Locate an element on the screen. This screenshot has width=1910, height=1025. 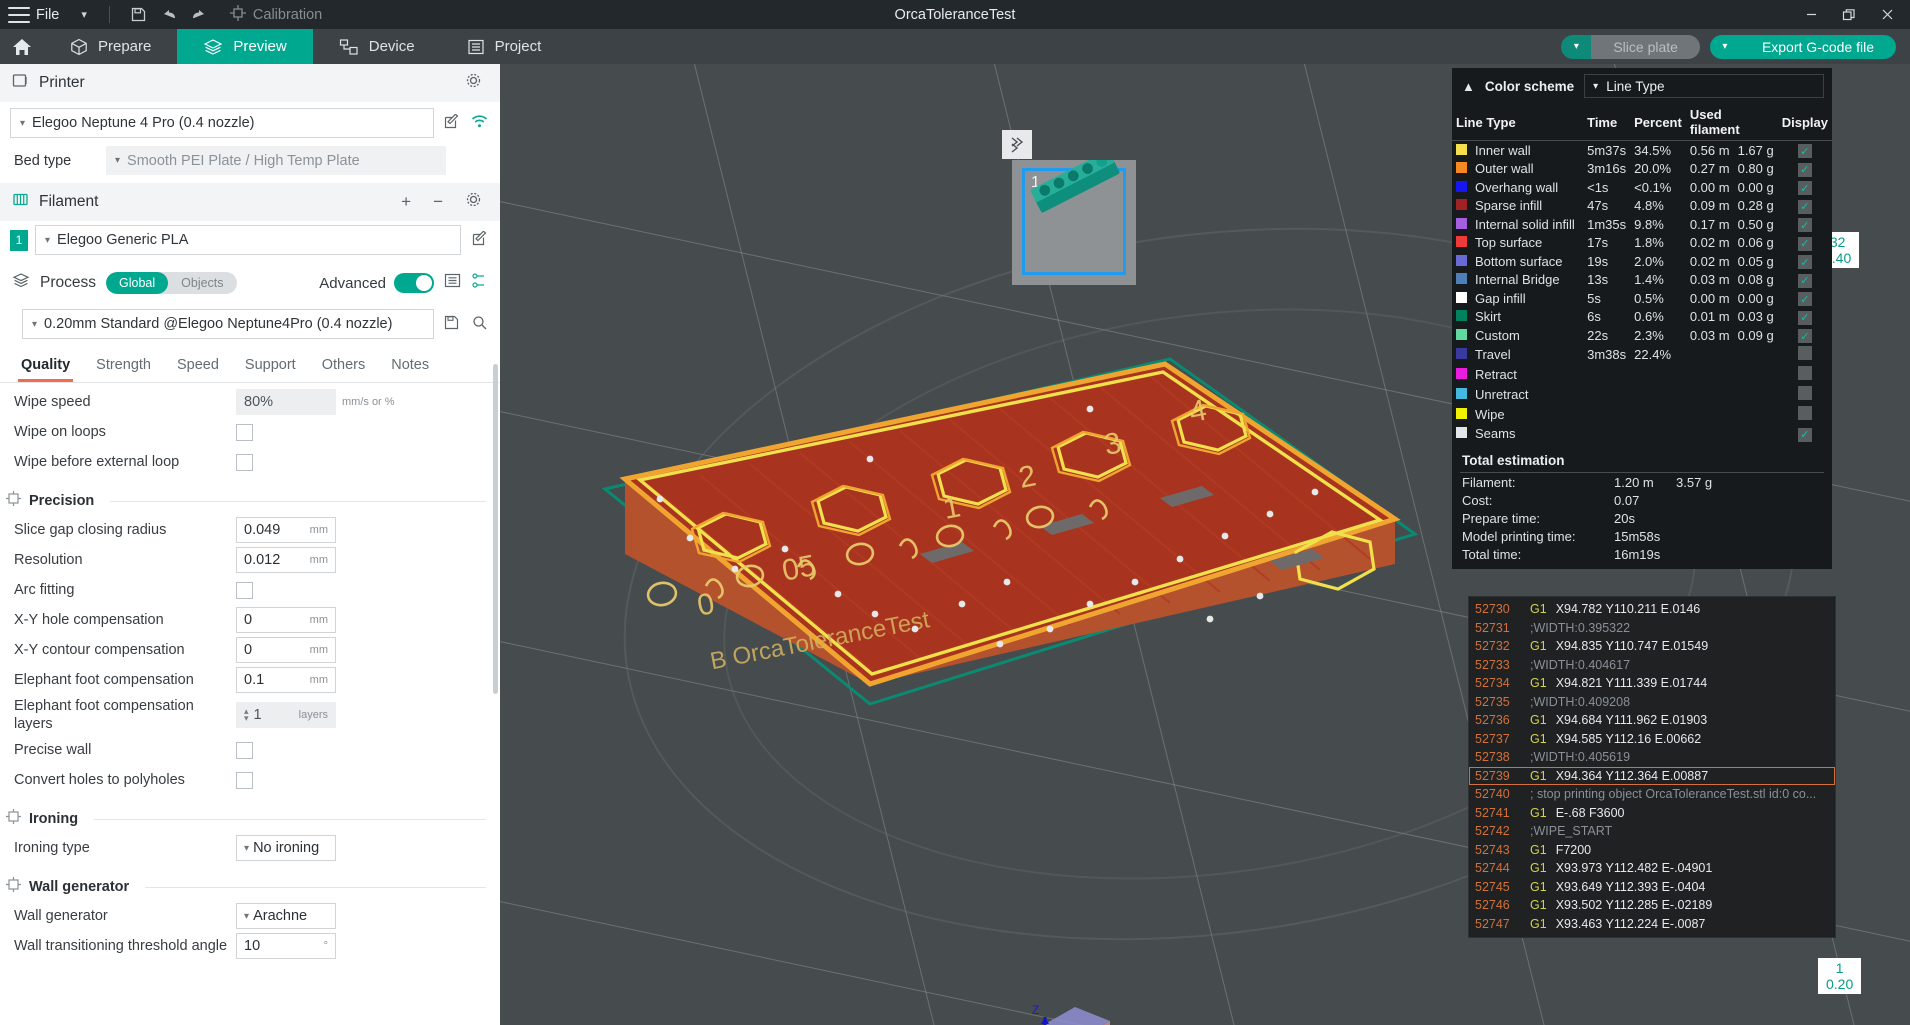
gcode-line: 52747 G1 X93.463 Y112.224 E-.0087 is located at coordinates (1652, 924).